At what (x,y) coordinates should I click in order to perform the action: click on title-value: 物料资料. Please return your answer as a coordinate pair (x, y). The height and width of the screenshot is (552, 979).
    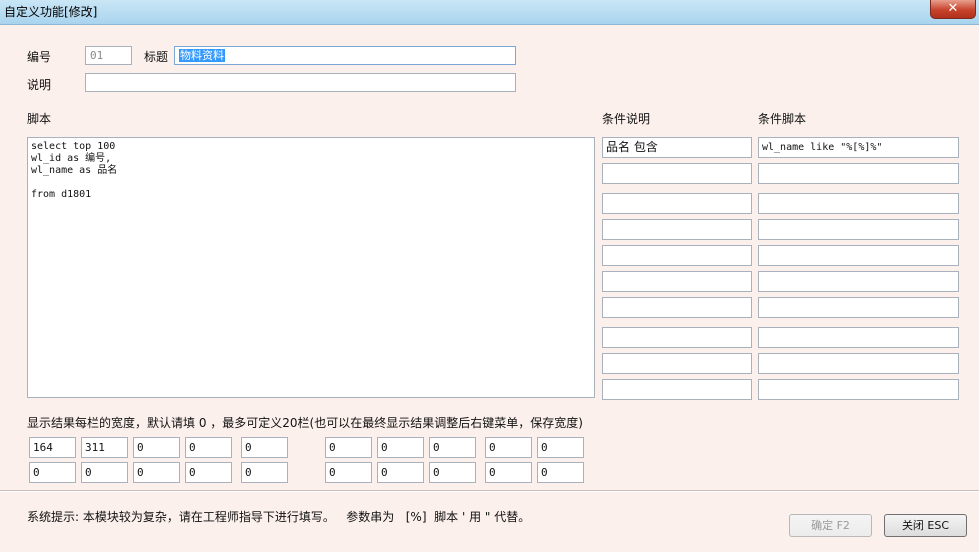
    Looking at the image, I should click on (202, 55).